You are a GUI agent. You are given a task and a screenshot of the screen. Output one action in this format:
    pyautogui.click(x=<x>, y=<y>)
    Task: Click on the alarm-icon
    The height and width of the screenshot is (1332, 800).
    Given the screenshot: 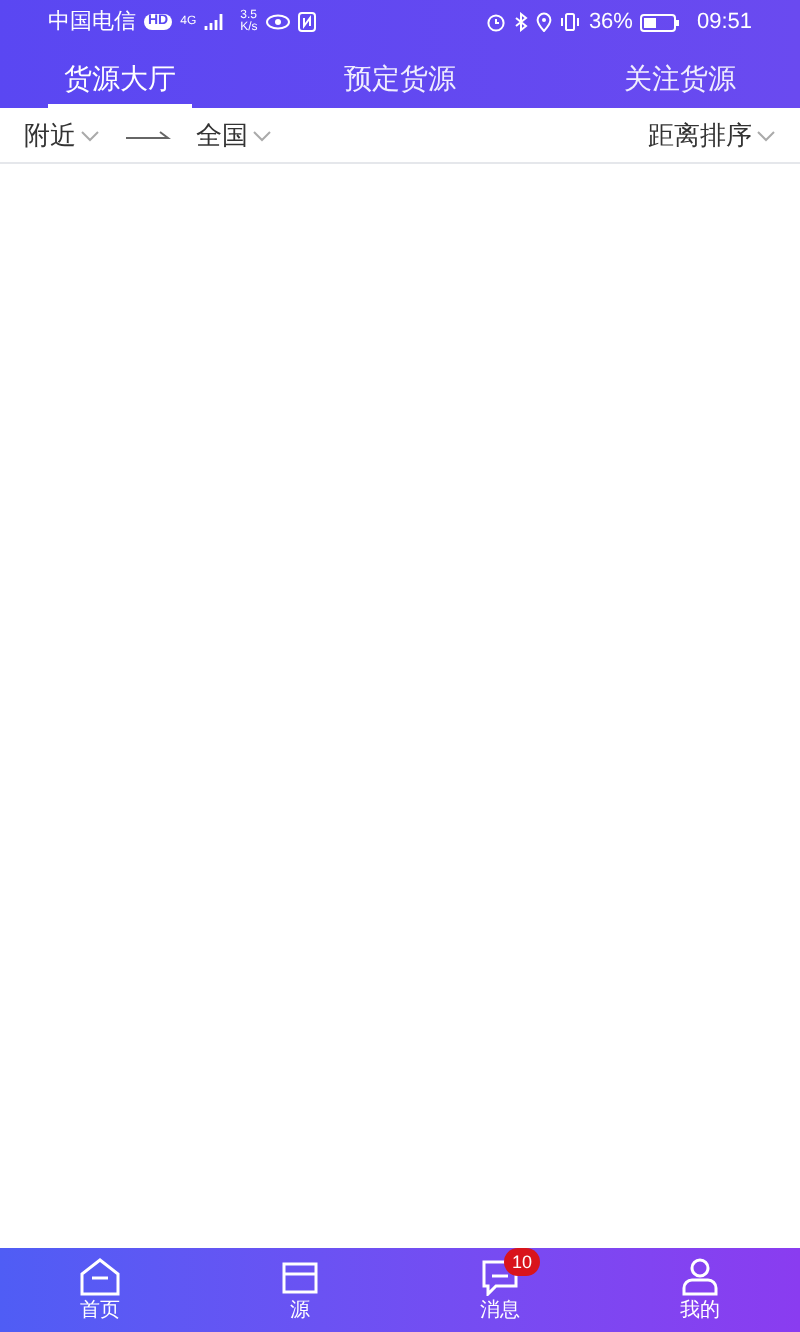 What is the action you would take?
    pyautogui.click(x=496, y=22)
    